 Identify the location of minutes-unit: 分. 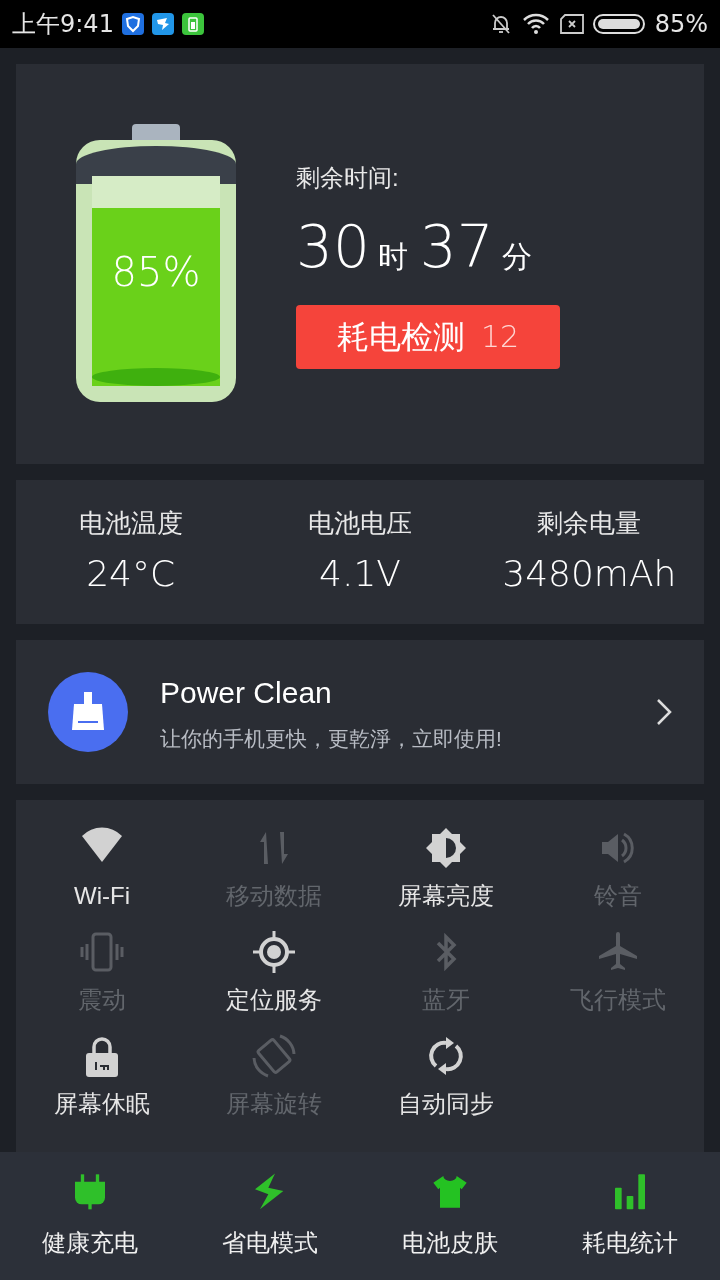
(516, 256).